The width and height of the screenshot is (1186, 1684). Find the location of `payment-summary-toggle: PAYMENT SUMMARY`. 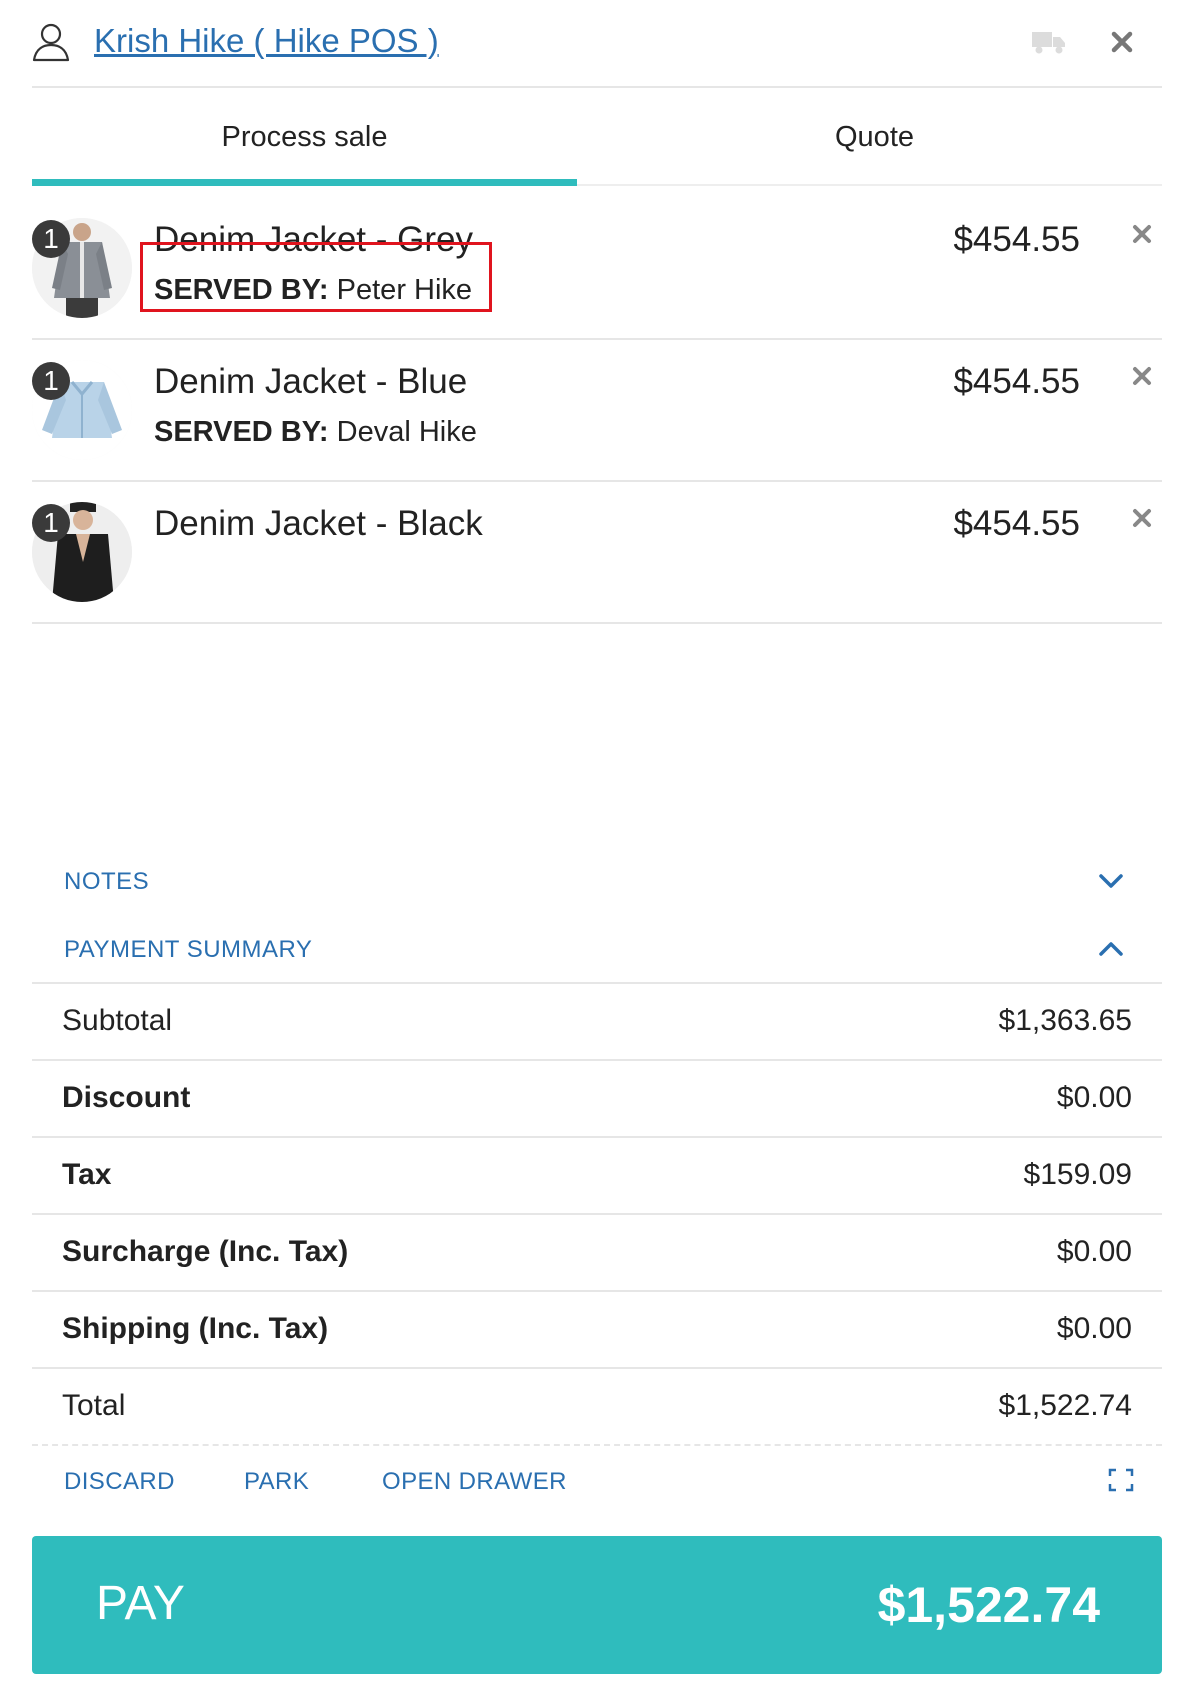

payment-summary-toggle: PAYMENT SUMMARY is located at coordinates (597, 952).